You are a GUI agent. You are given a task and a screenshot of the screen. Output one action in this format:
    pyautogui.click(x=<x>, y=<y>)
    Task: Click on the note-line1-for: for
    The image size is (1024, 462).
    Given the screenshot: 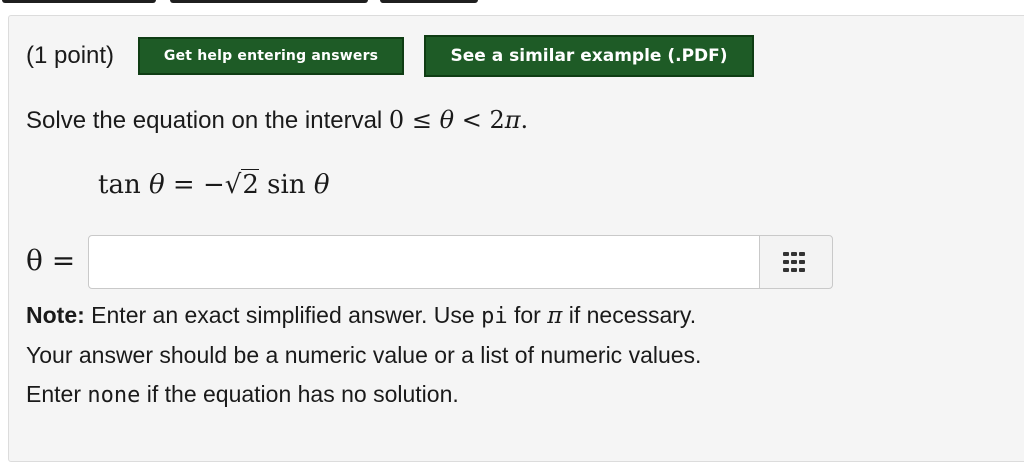 What is the action you would take?
    pyautogui.click(x=527, y=315)
    